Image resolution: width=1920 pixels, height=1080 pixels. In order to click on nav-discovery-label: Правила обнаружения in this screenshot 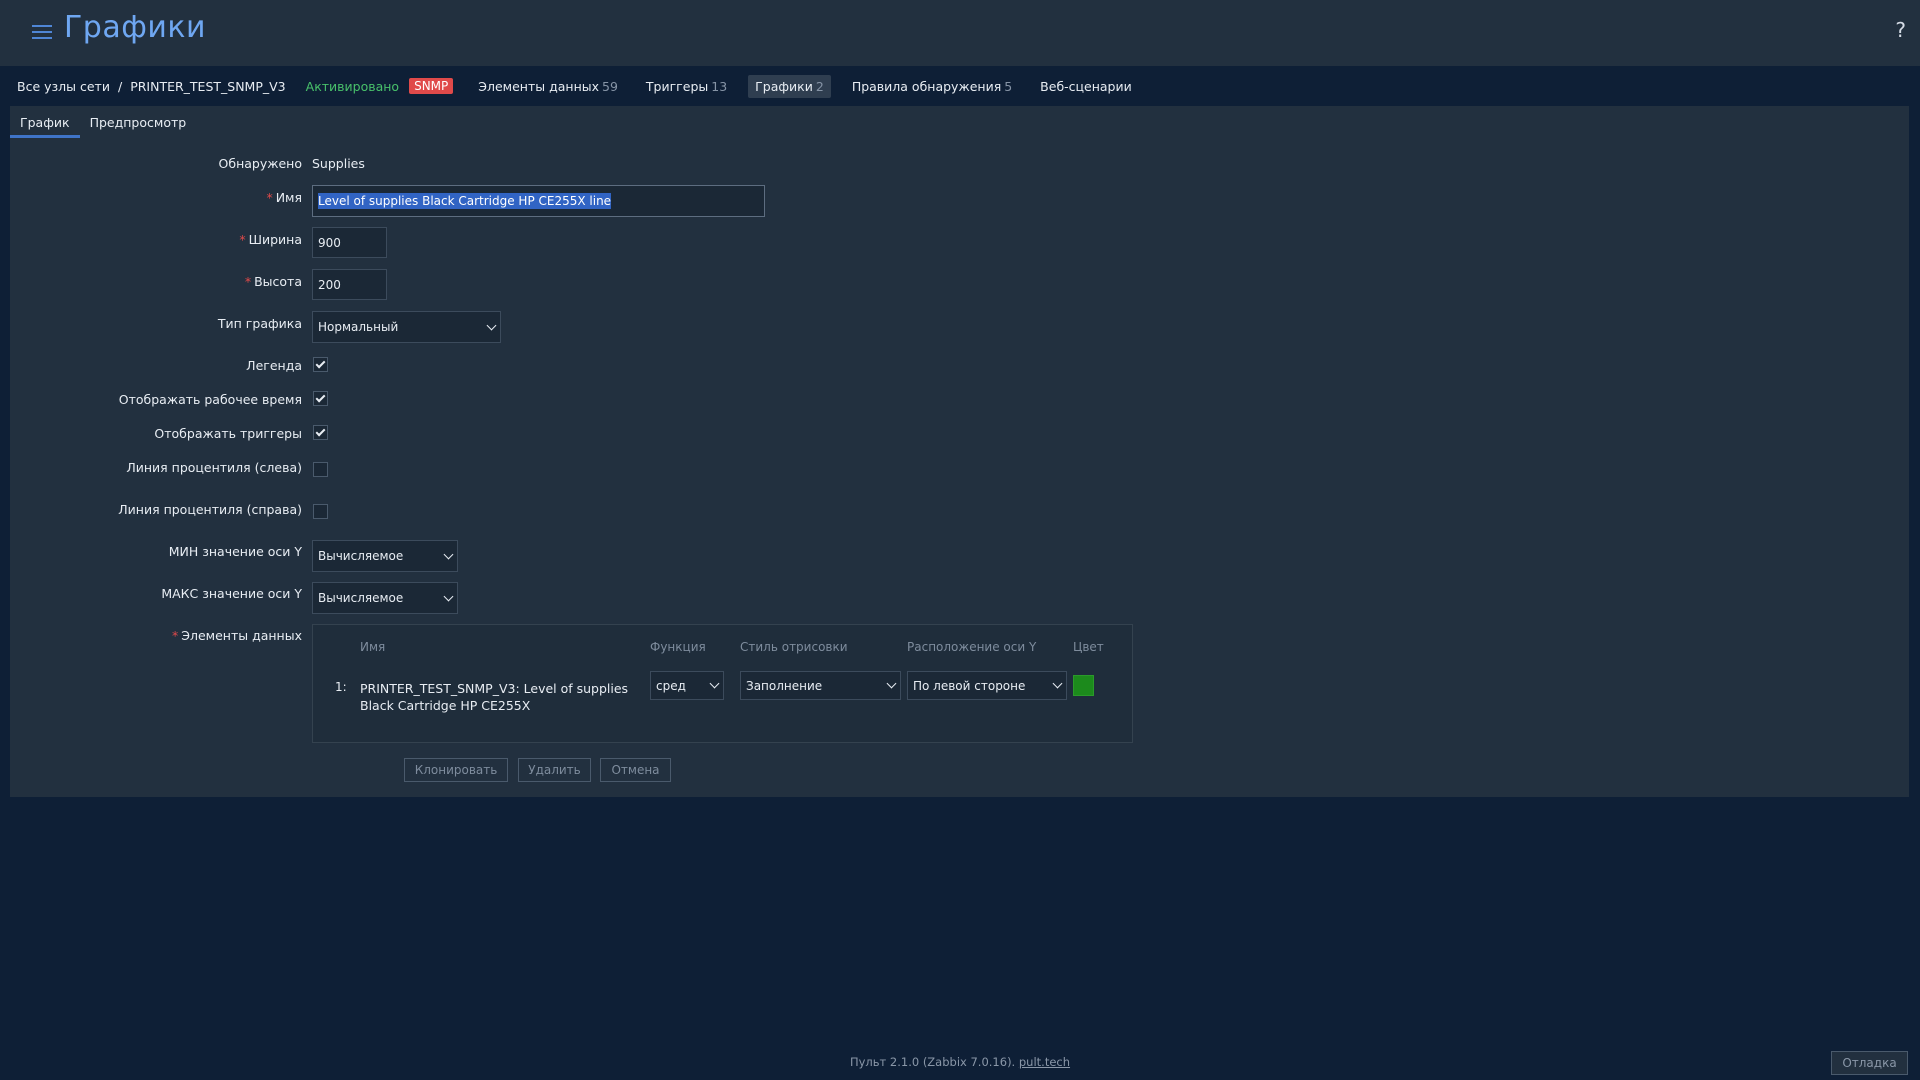, I will do `click(926, 86)`.